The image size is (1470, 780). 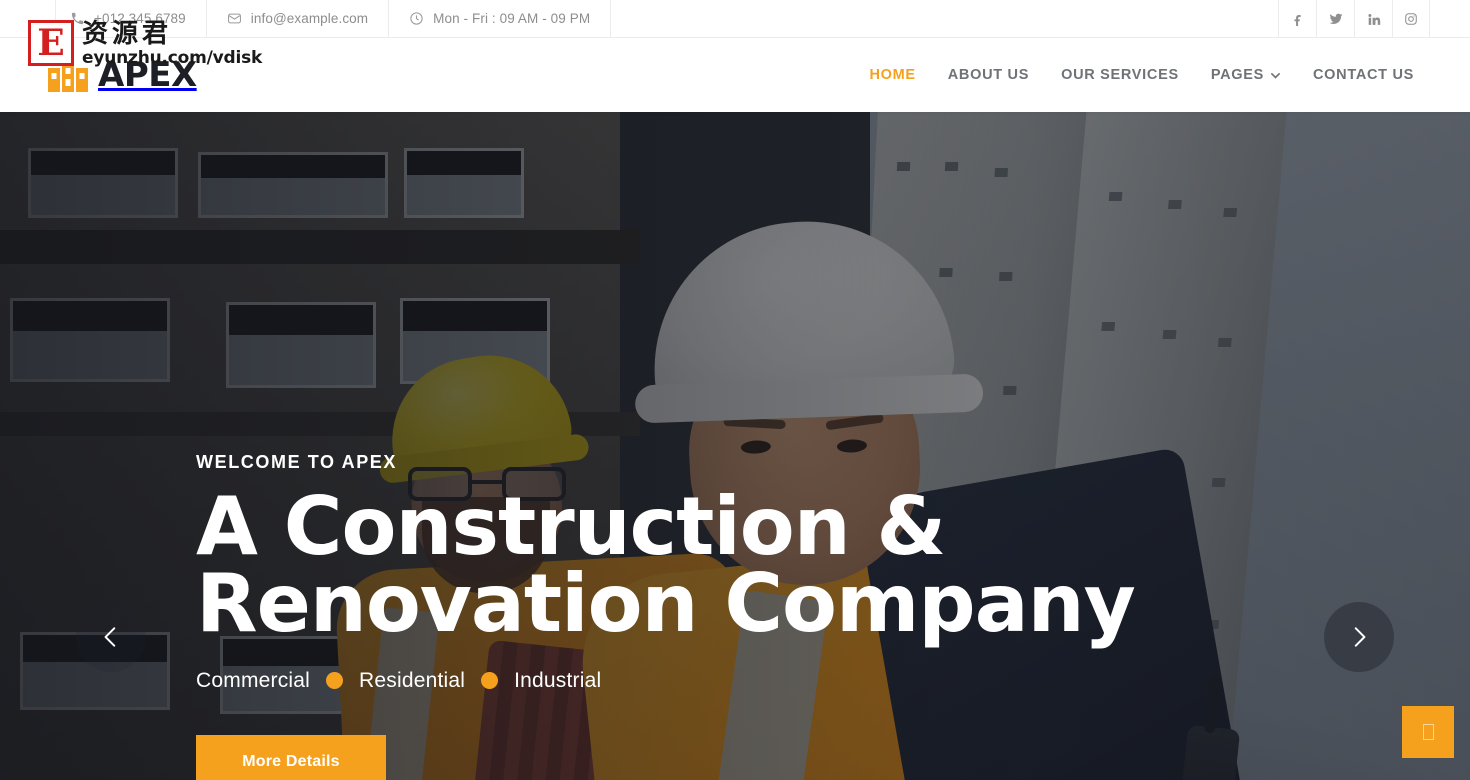 I want to click on nav-item-about-us: ABOUT US, so click(x=988, y=75).